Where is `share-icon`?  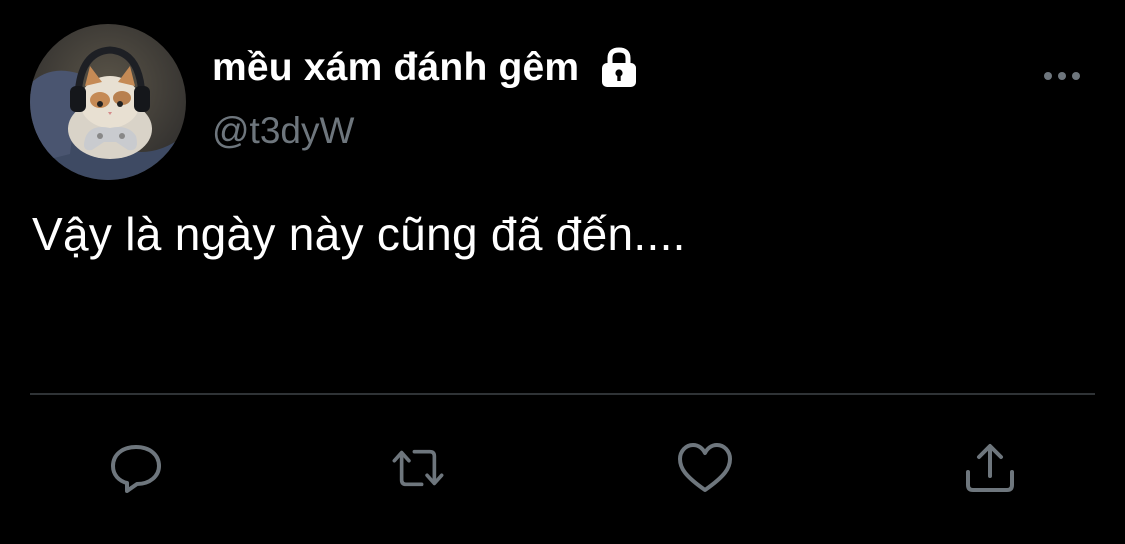
share-icon is located at coordinates (990, 468).